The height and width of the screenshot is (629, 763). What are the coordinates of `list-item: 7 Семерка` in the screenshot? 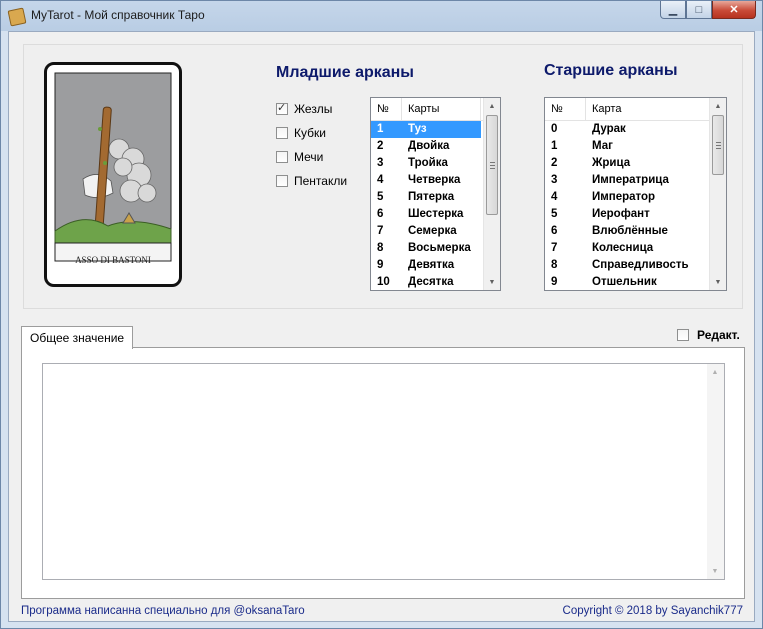 It's located at (435, 231).